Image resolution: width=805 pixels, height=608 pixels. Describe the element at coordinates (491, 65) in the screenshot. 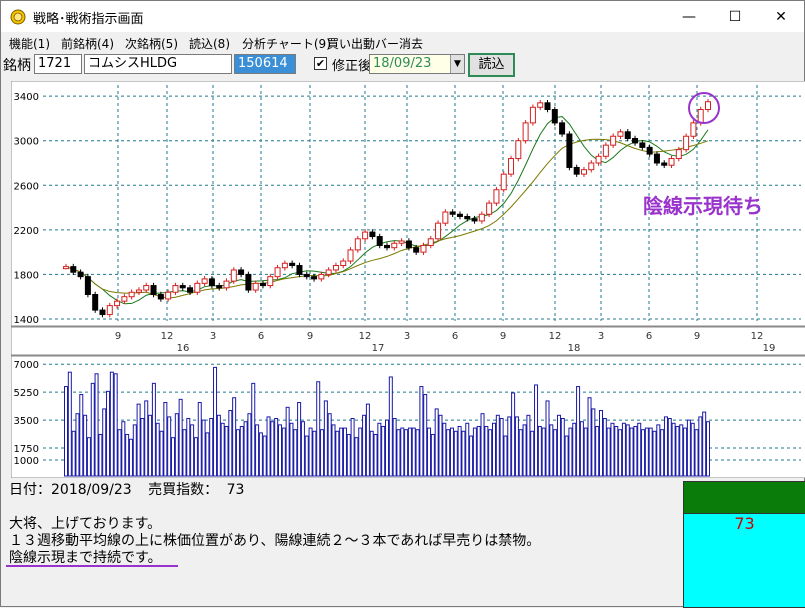

I see `read-button: 読込` at that location.